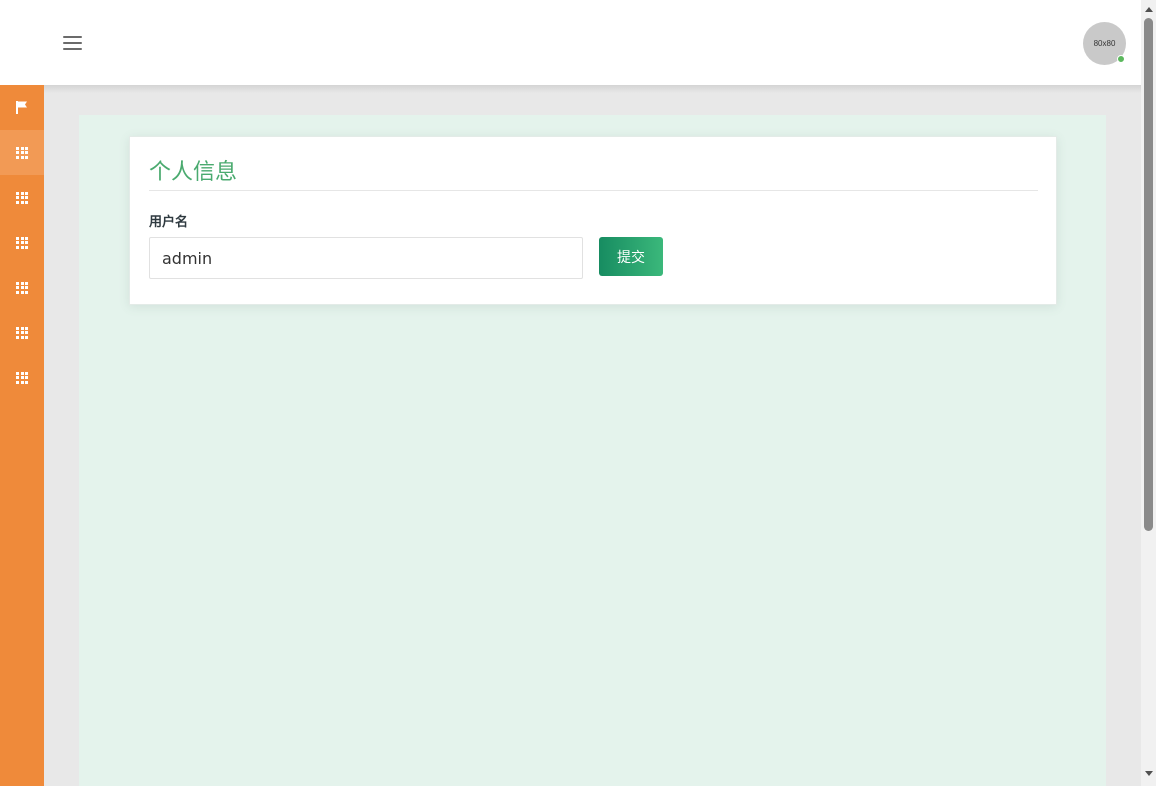 The image size is (1156, 786). Describe the element at coordinates (570, 42) in the screenshot. I see `top-navbar: 80x80` at that location.